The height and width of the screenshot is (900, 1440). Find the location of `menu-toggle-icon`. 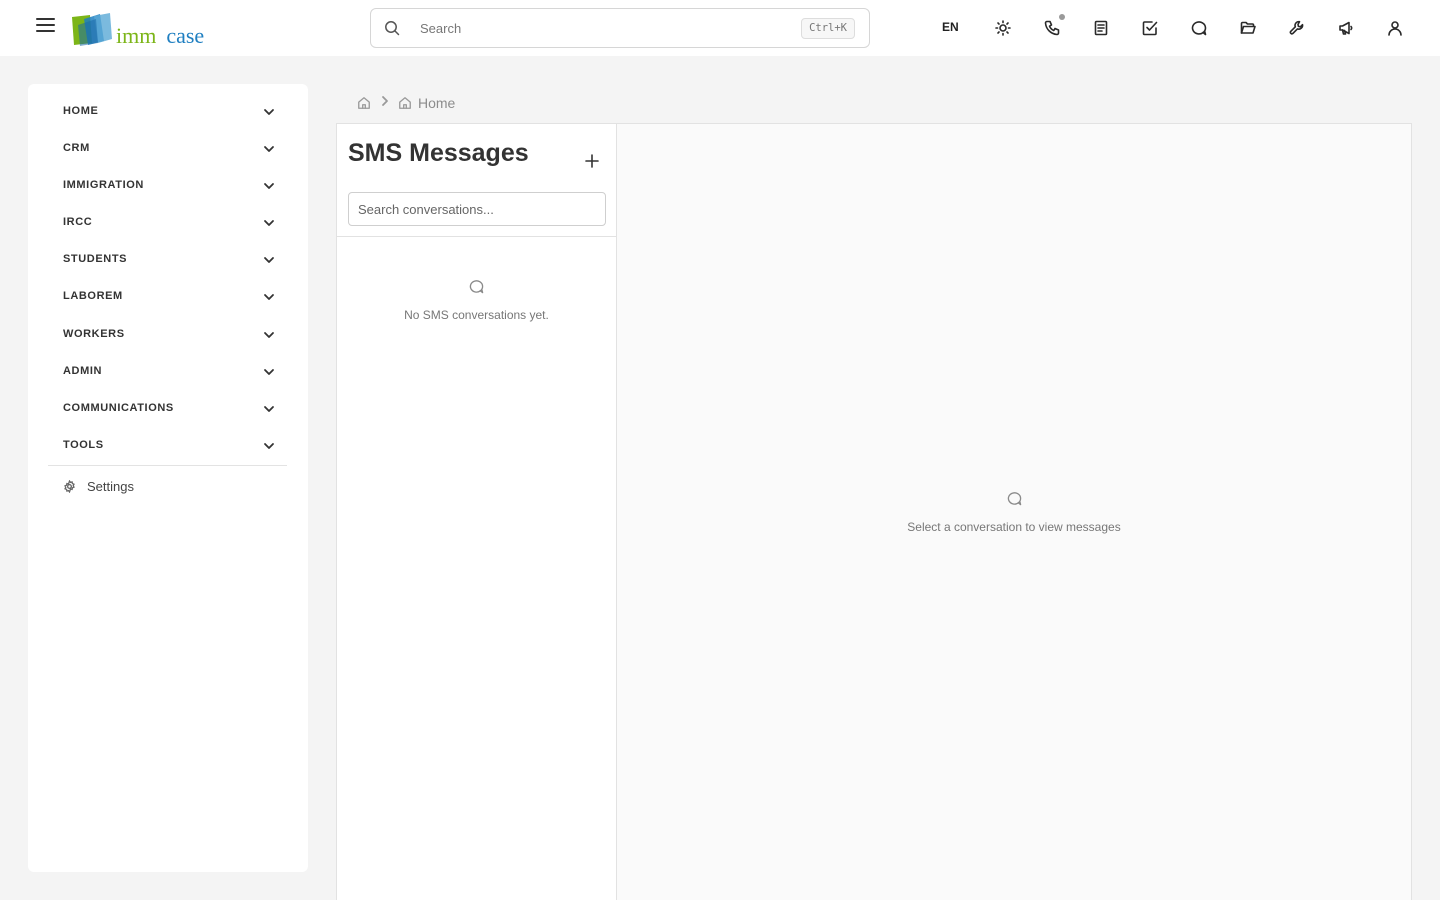

menu-toggle-icon is located at coordinates (45, 26).